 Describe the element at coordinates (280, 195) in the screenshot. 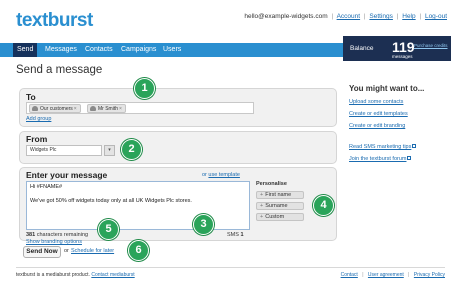

I see `personalise-first-name-button: + First name` at that location.